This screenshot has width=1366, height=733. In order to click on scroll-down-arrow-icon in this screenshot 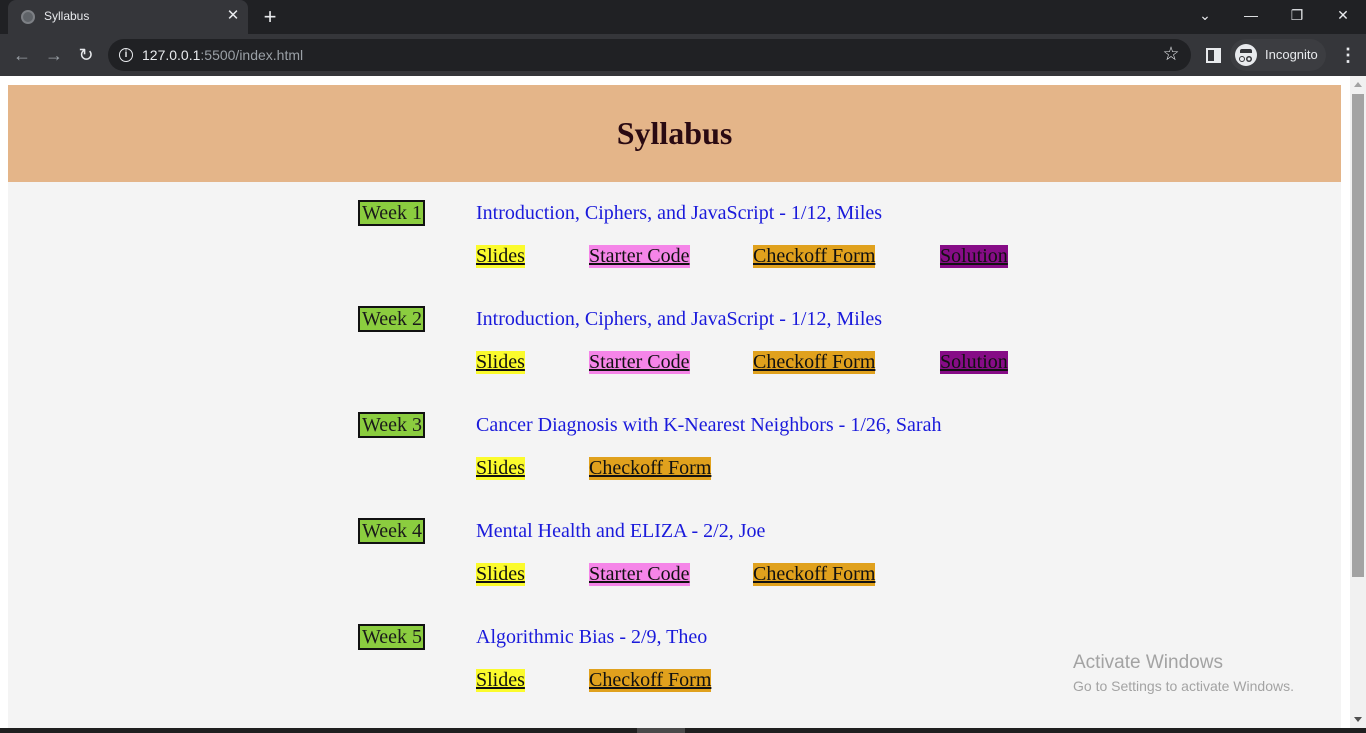, I will do `click(1358, 719)`.